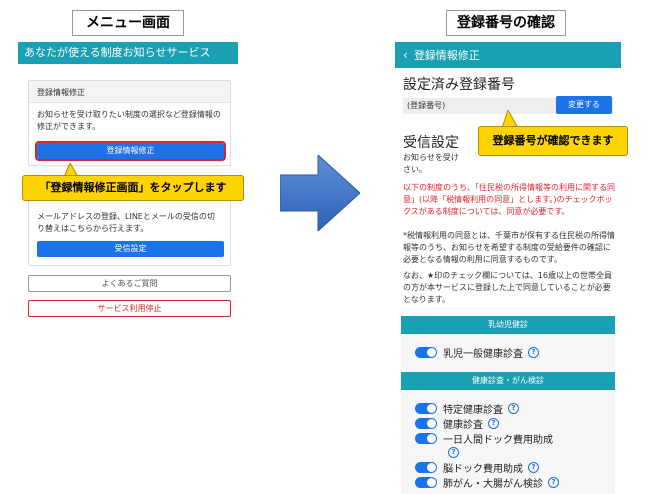  Describe the element at coordinates (506, 23) in the screenshot. I see `confirm-screen-label: 登録番号の確認` at that location.